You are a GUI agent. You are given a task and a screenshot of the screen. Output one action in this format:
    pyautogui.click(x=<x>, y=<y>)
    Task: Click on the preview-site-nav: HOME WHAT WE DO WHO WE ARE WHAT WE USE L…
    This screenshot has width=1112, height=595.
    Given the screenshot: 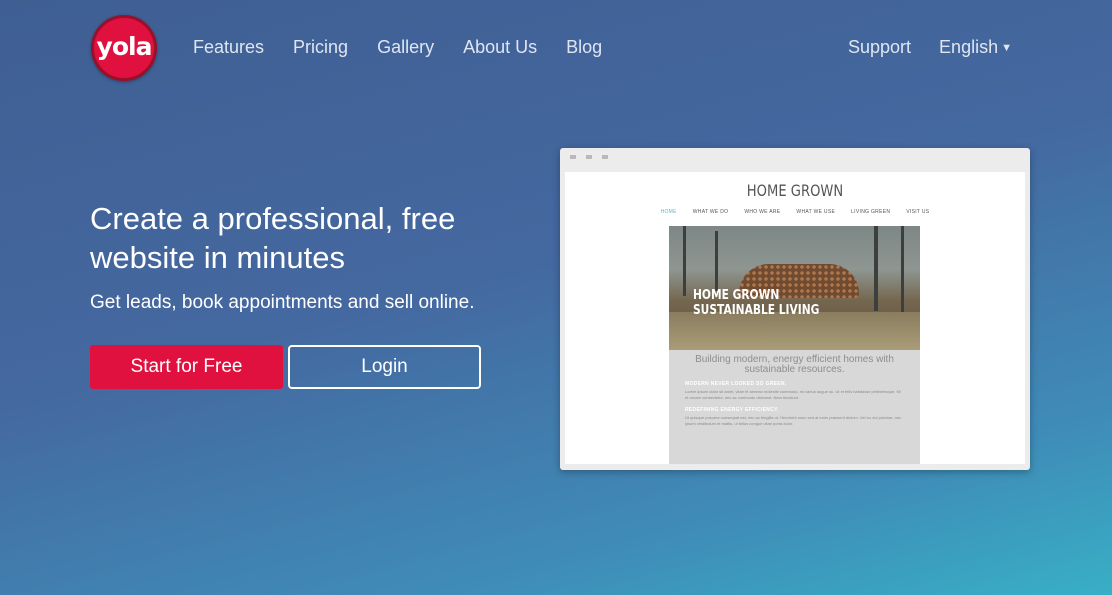 What is the action you would take?
    pyautogui.click(x=795, y=212)
    